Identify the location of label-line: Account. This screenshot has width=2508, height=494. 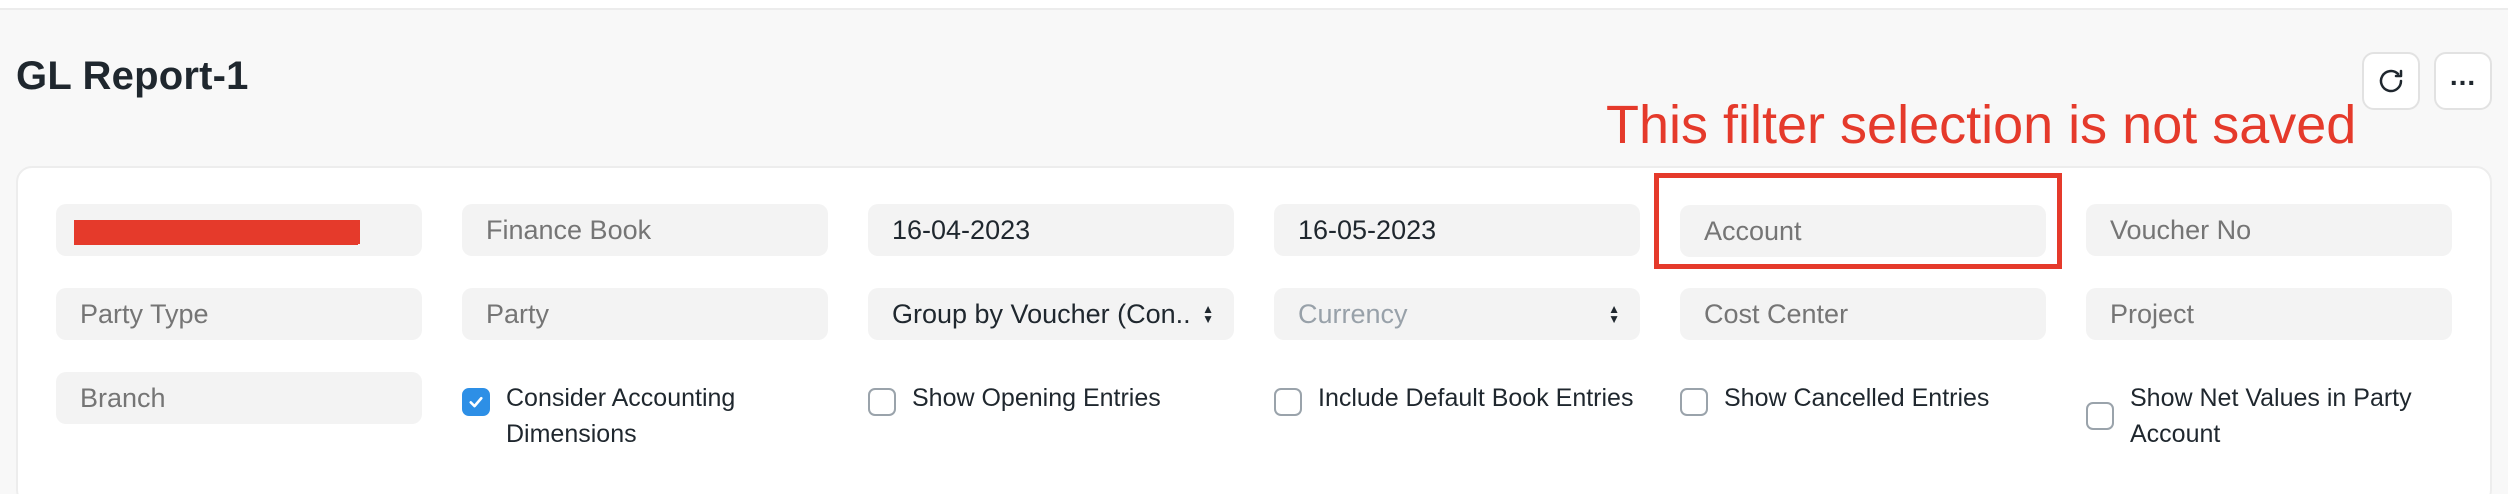
(2175, 434).